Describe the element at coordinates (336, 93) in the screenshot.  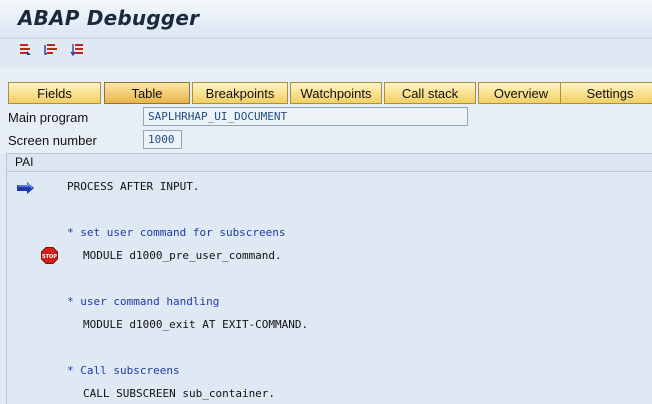
I see `tab-watchpoints: Watchpoints` at that location.